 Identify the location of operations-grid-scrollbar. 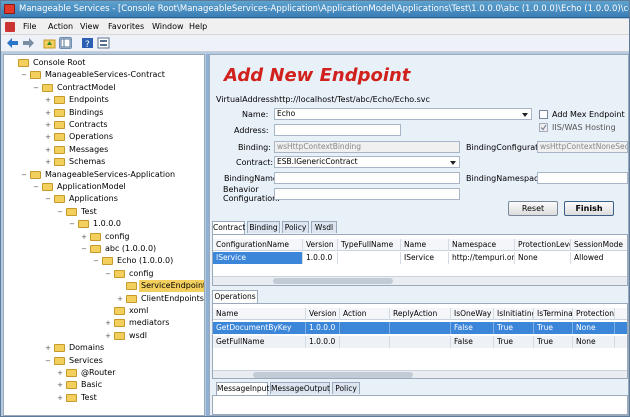
(420, 374).